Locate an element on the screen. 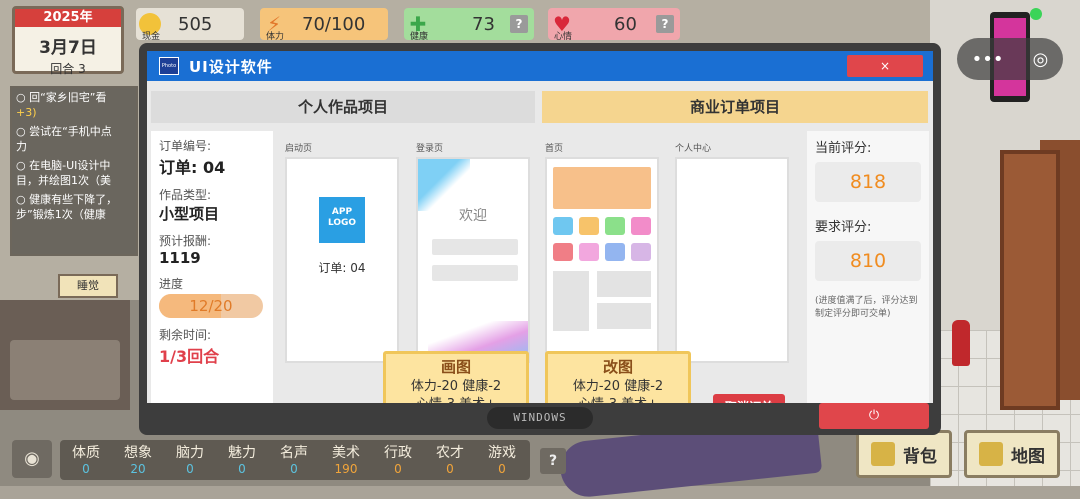  home-page-label: 首页 is located at coordinates (554, 149).